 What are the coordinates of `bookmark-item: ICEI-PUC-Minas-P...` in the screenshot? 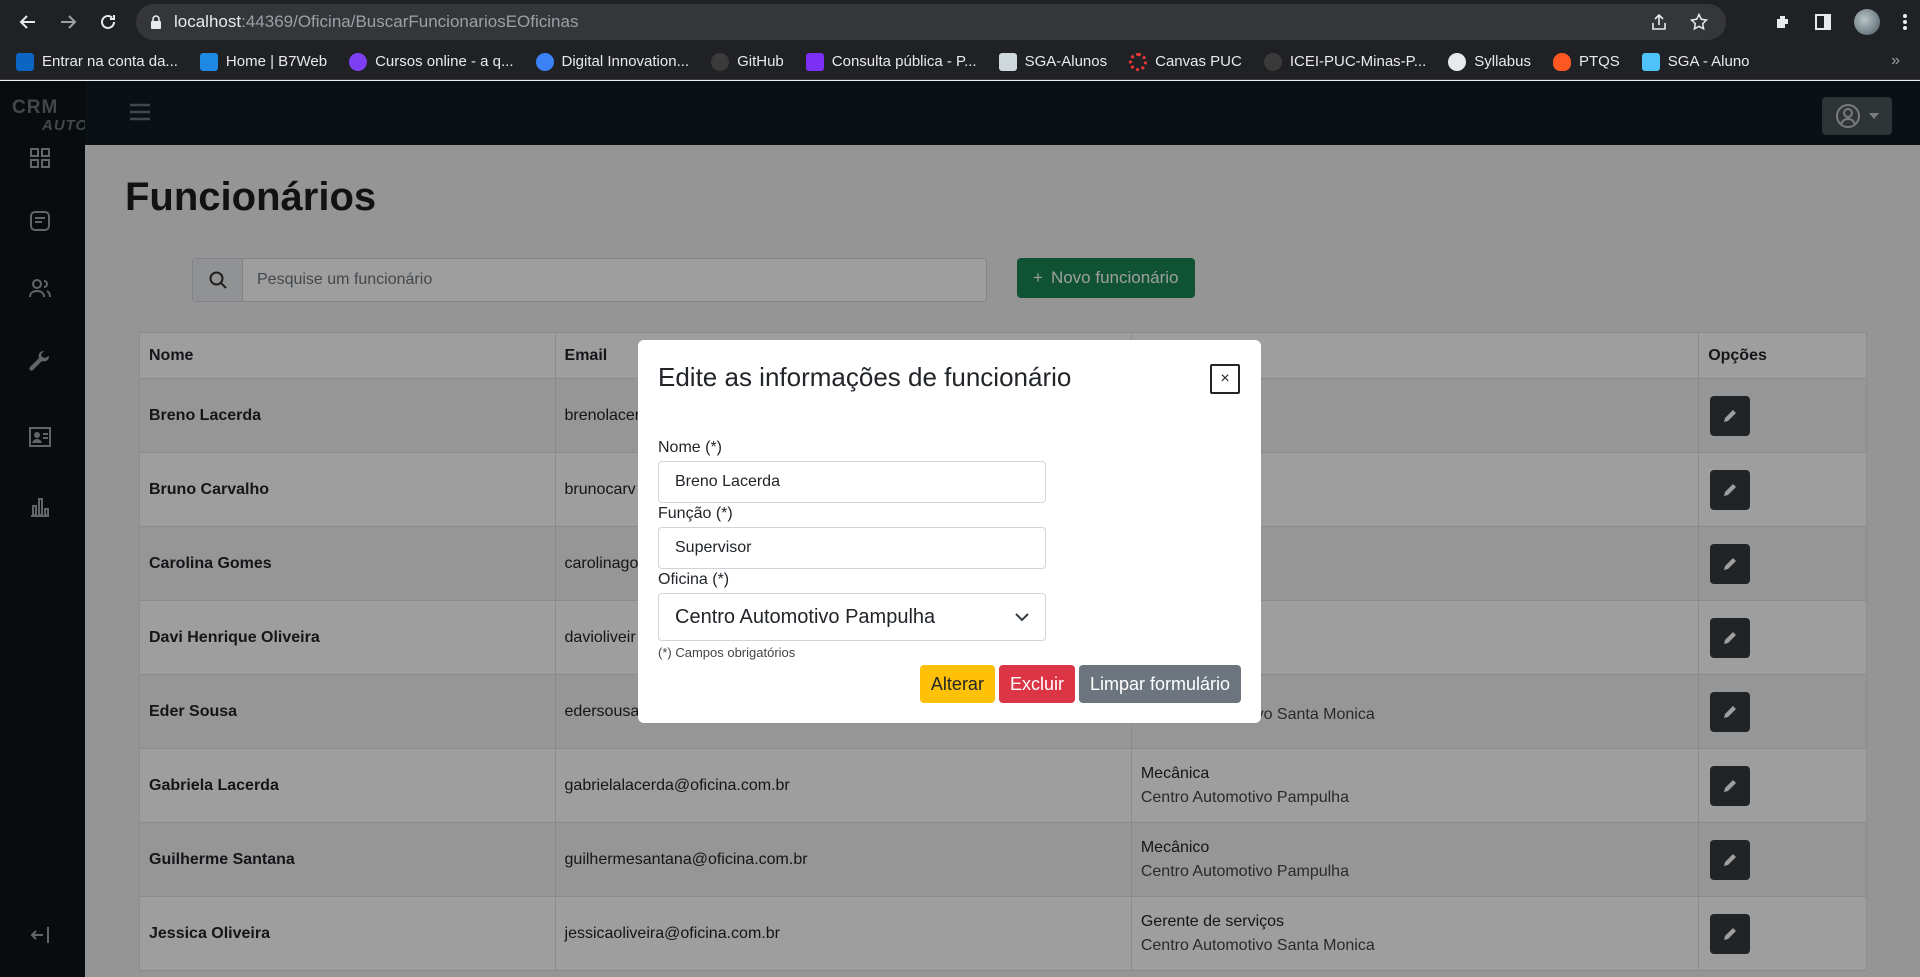 It's located at (1344, 61).